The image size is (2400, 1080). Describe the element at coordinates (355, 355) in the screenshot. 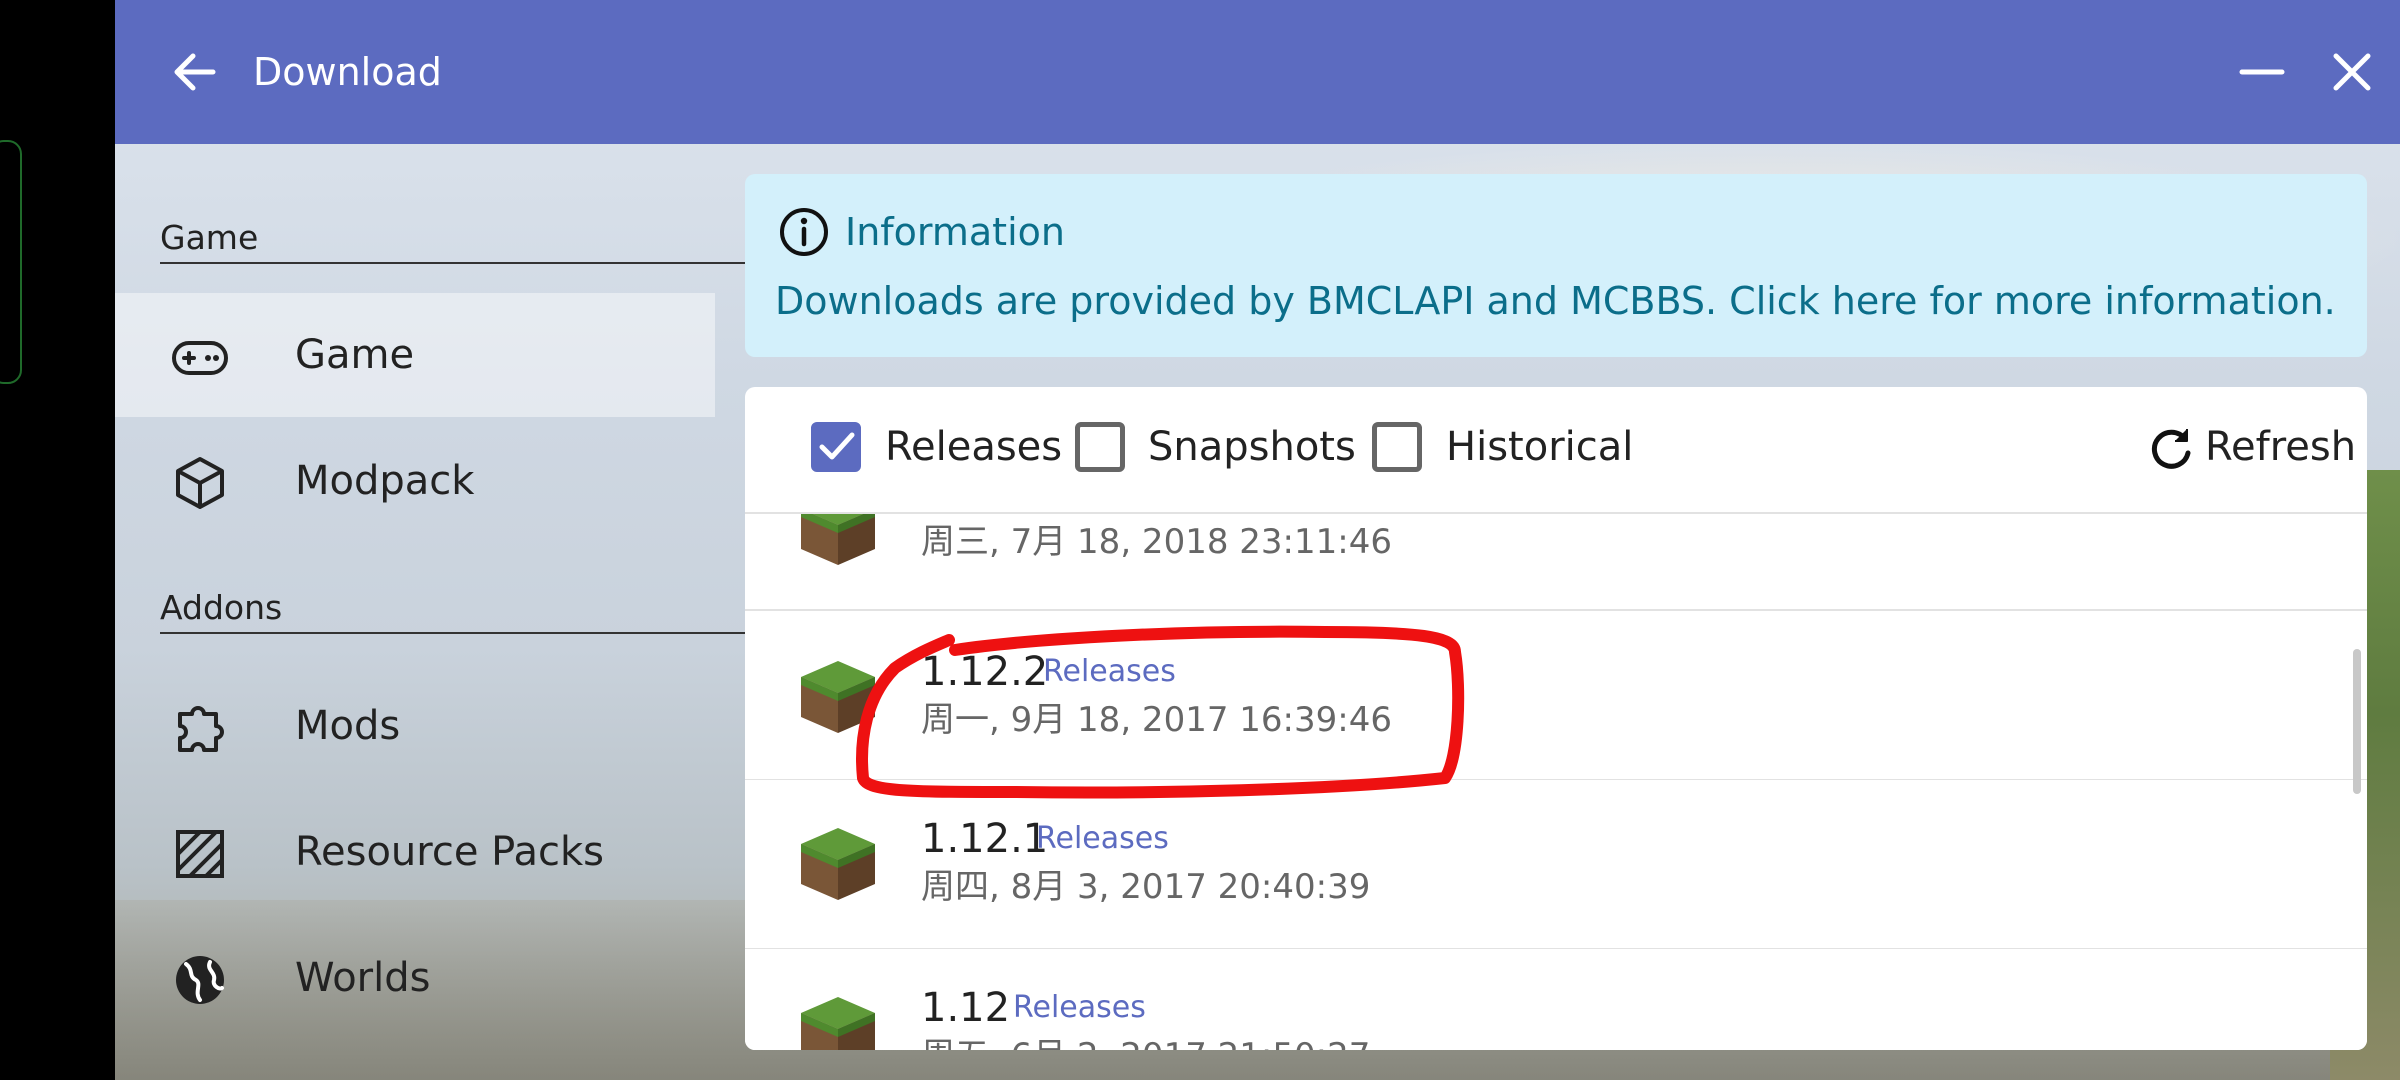

I see `sidebar-item-label: Game` at that location.